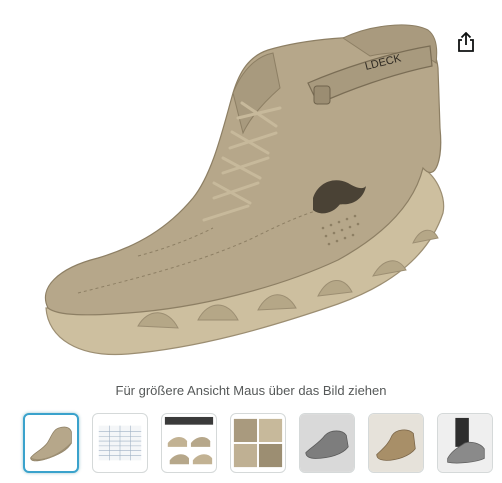 The image size is (502, 483). I want to click on thumbnail-worn-shoe, so click(465, 443).